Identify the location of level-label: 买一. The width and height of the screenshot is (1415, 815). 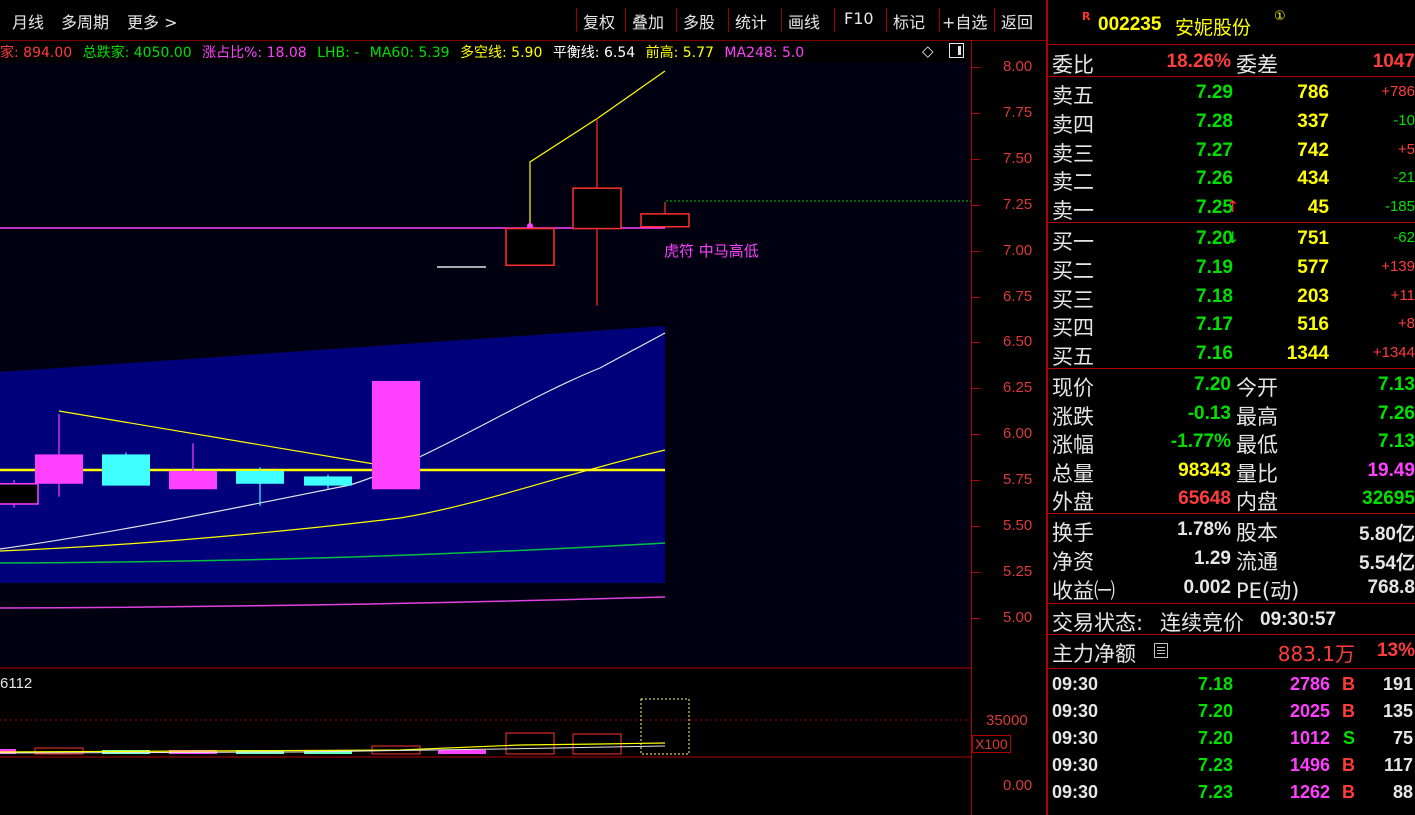
(1073, 242).